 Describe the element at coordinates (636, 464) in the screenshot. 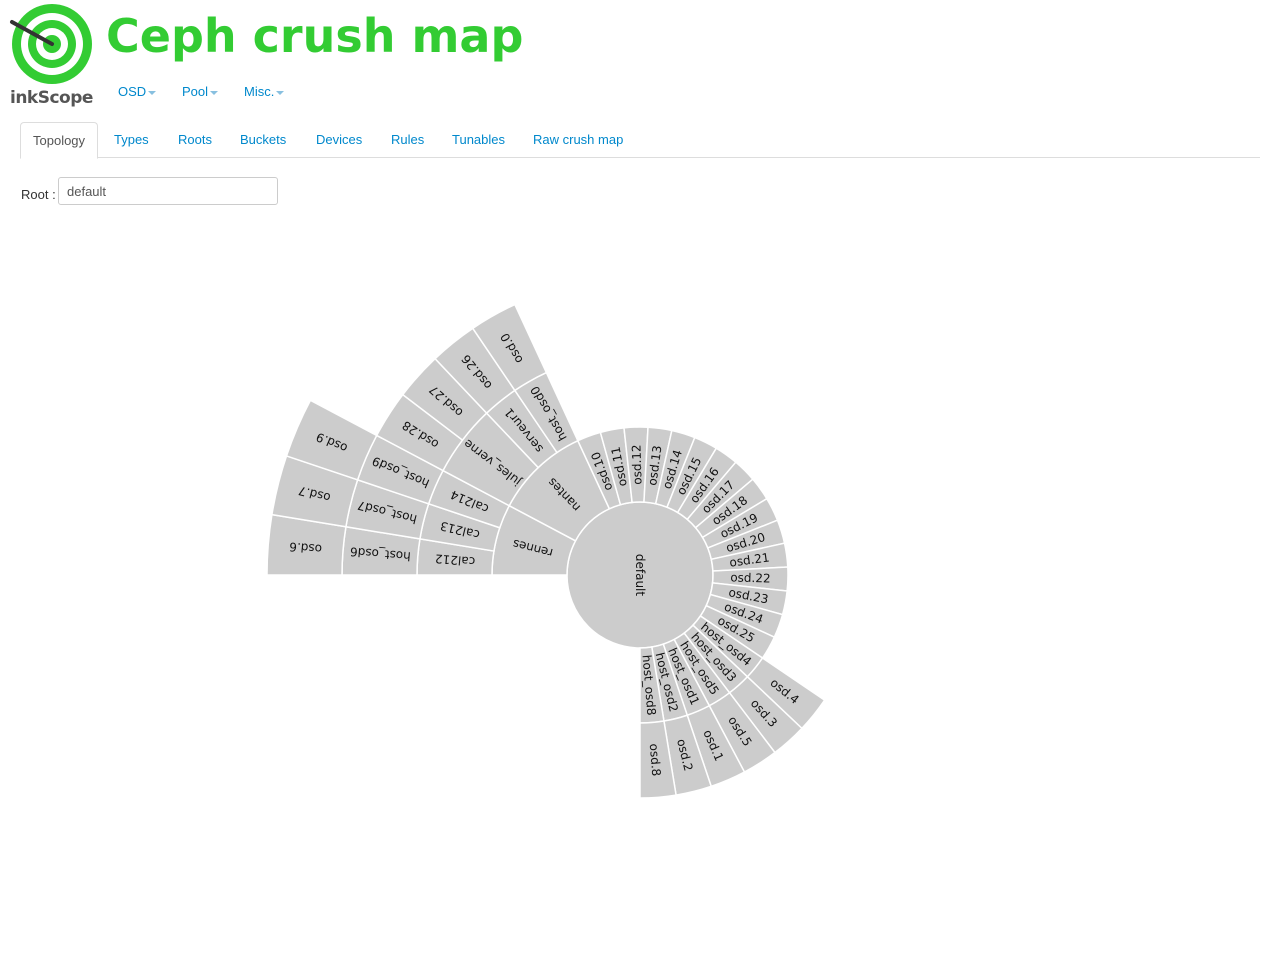

I see `segment-label-osd-12: osd.12` at that location.